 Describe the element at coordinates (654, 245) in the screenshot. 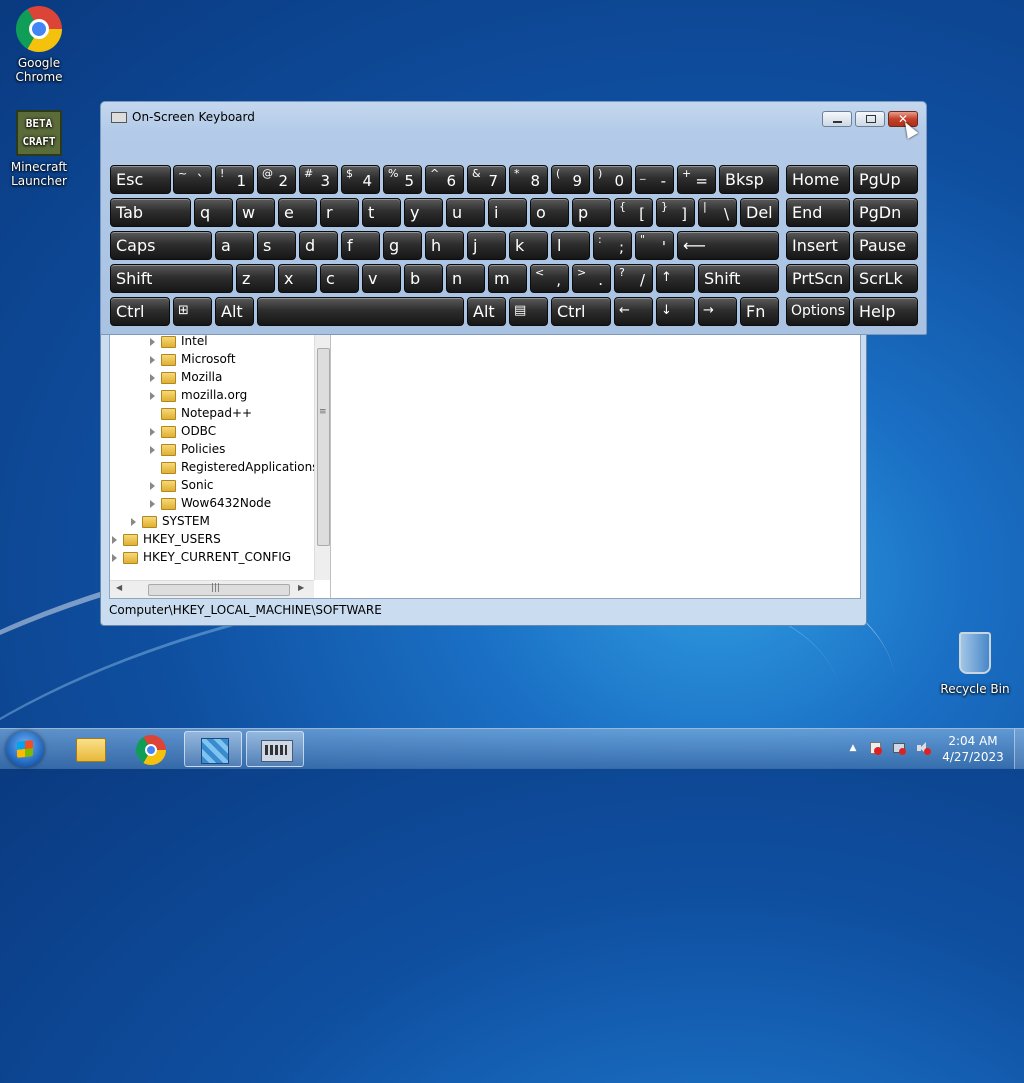

I see `key-quote: " '` at that location.